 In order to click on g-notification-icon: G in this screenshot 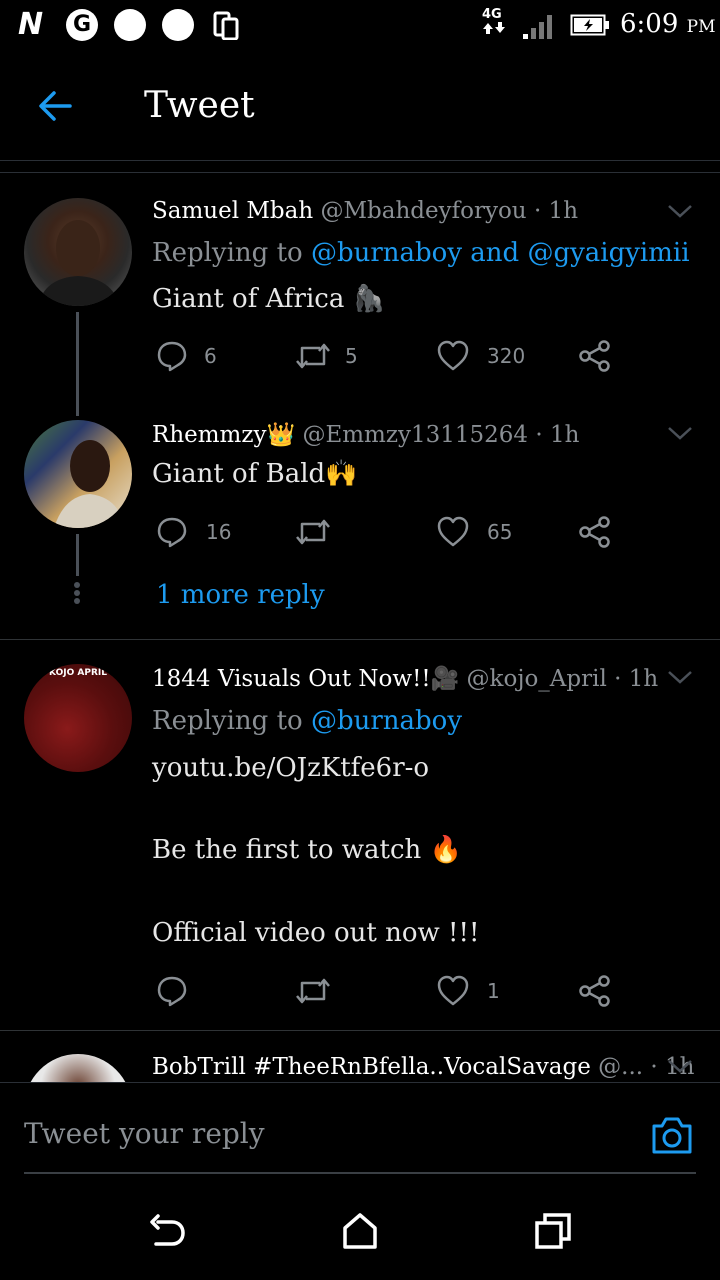, I will do `click(82, 25)`.